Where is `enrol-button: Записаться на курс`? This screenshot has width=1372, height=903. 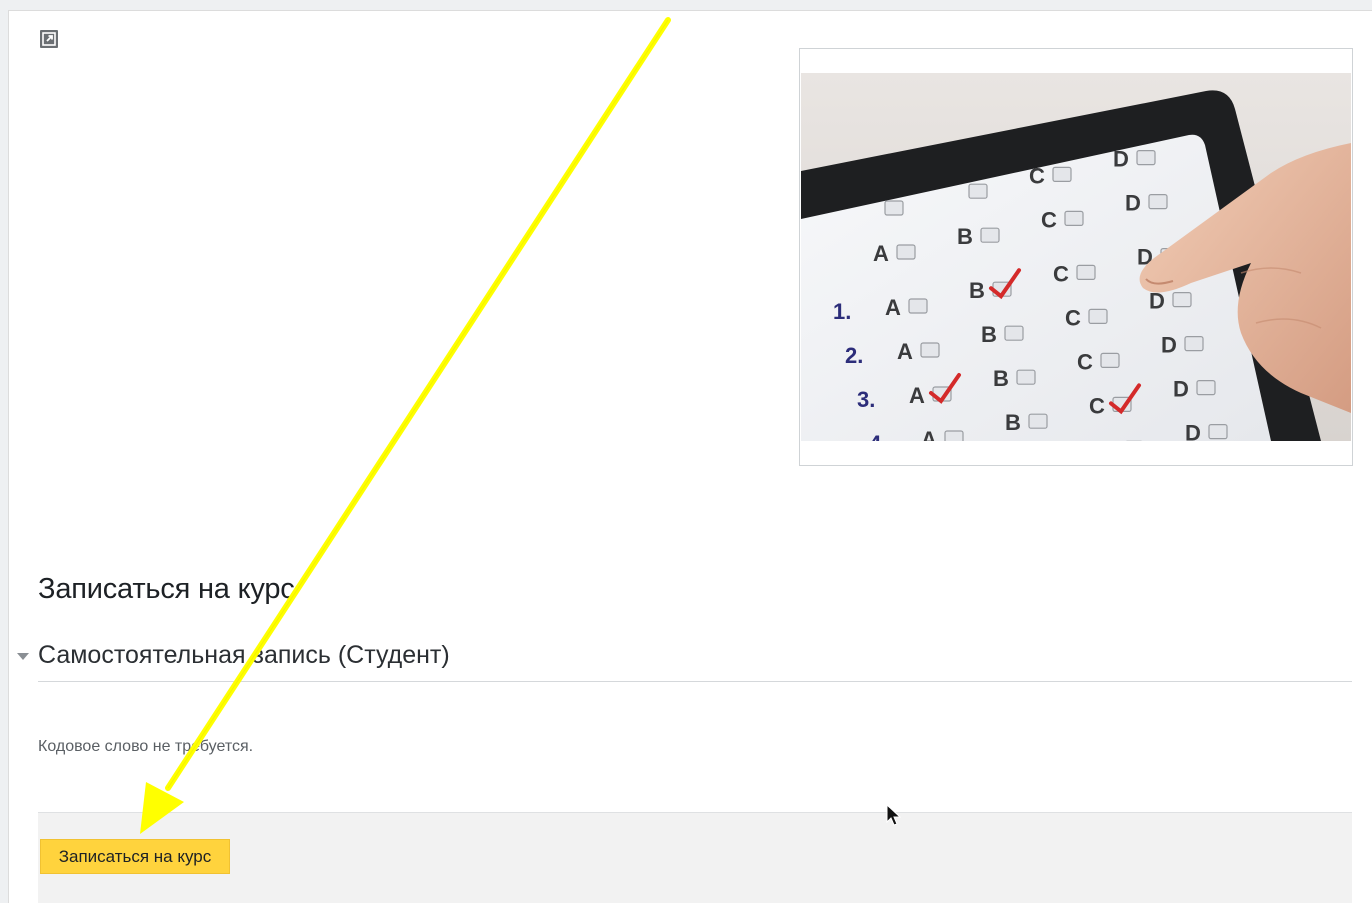
enrol-button: Записаться на курс is located at coordinates (135, 856).